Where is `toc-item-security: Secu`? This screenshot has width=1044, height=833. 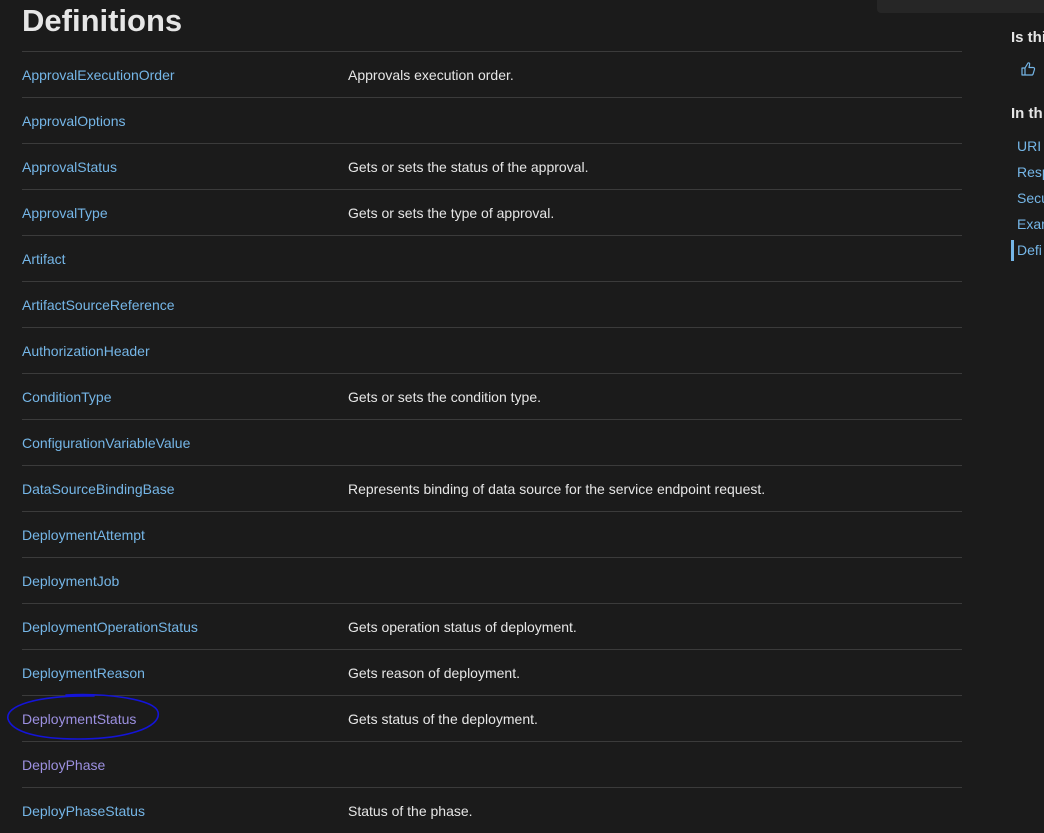 toc-item-security: Secu is located at coordinates (1030, 198).